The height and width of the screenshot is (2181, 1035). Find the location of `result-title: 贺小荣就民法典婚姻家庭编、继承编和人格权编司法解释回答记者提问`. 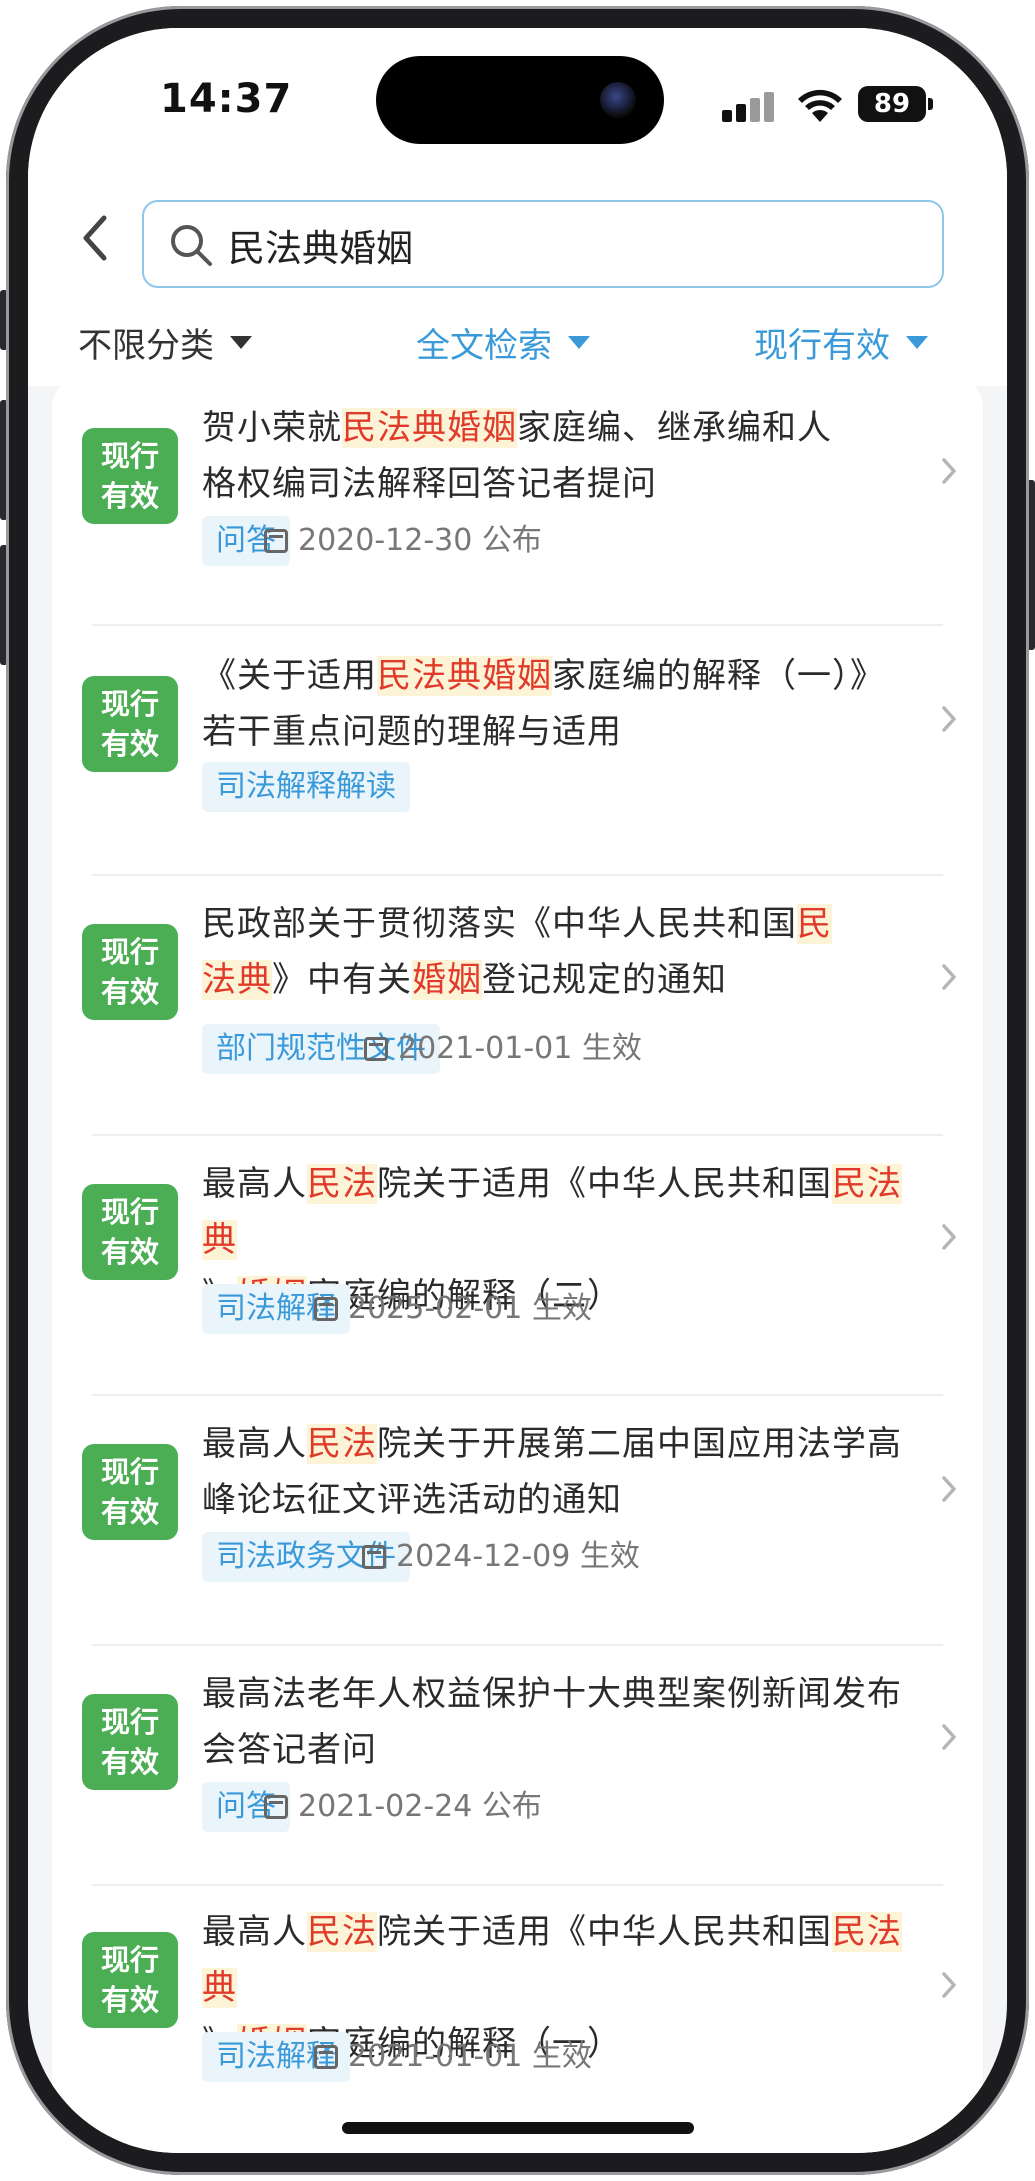

result-title: 贺小荣就民法典婚姻家庭编、继承编和人格权编司法解释回答记者提问 is located at coordinates (552, 456).